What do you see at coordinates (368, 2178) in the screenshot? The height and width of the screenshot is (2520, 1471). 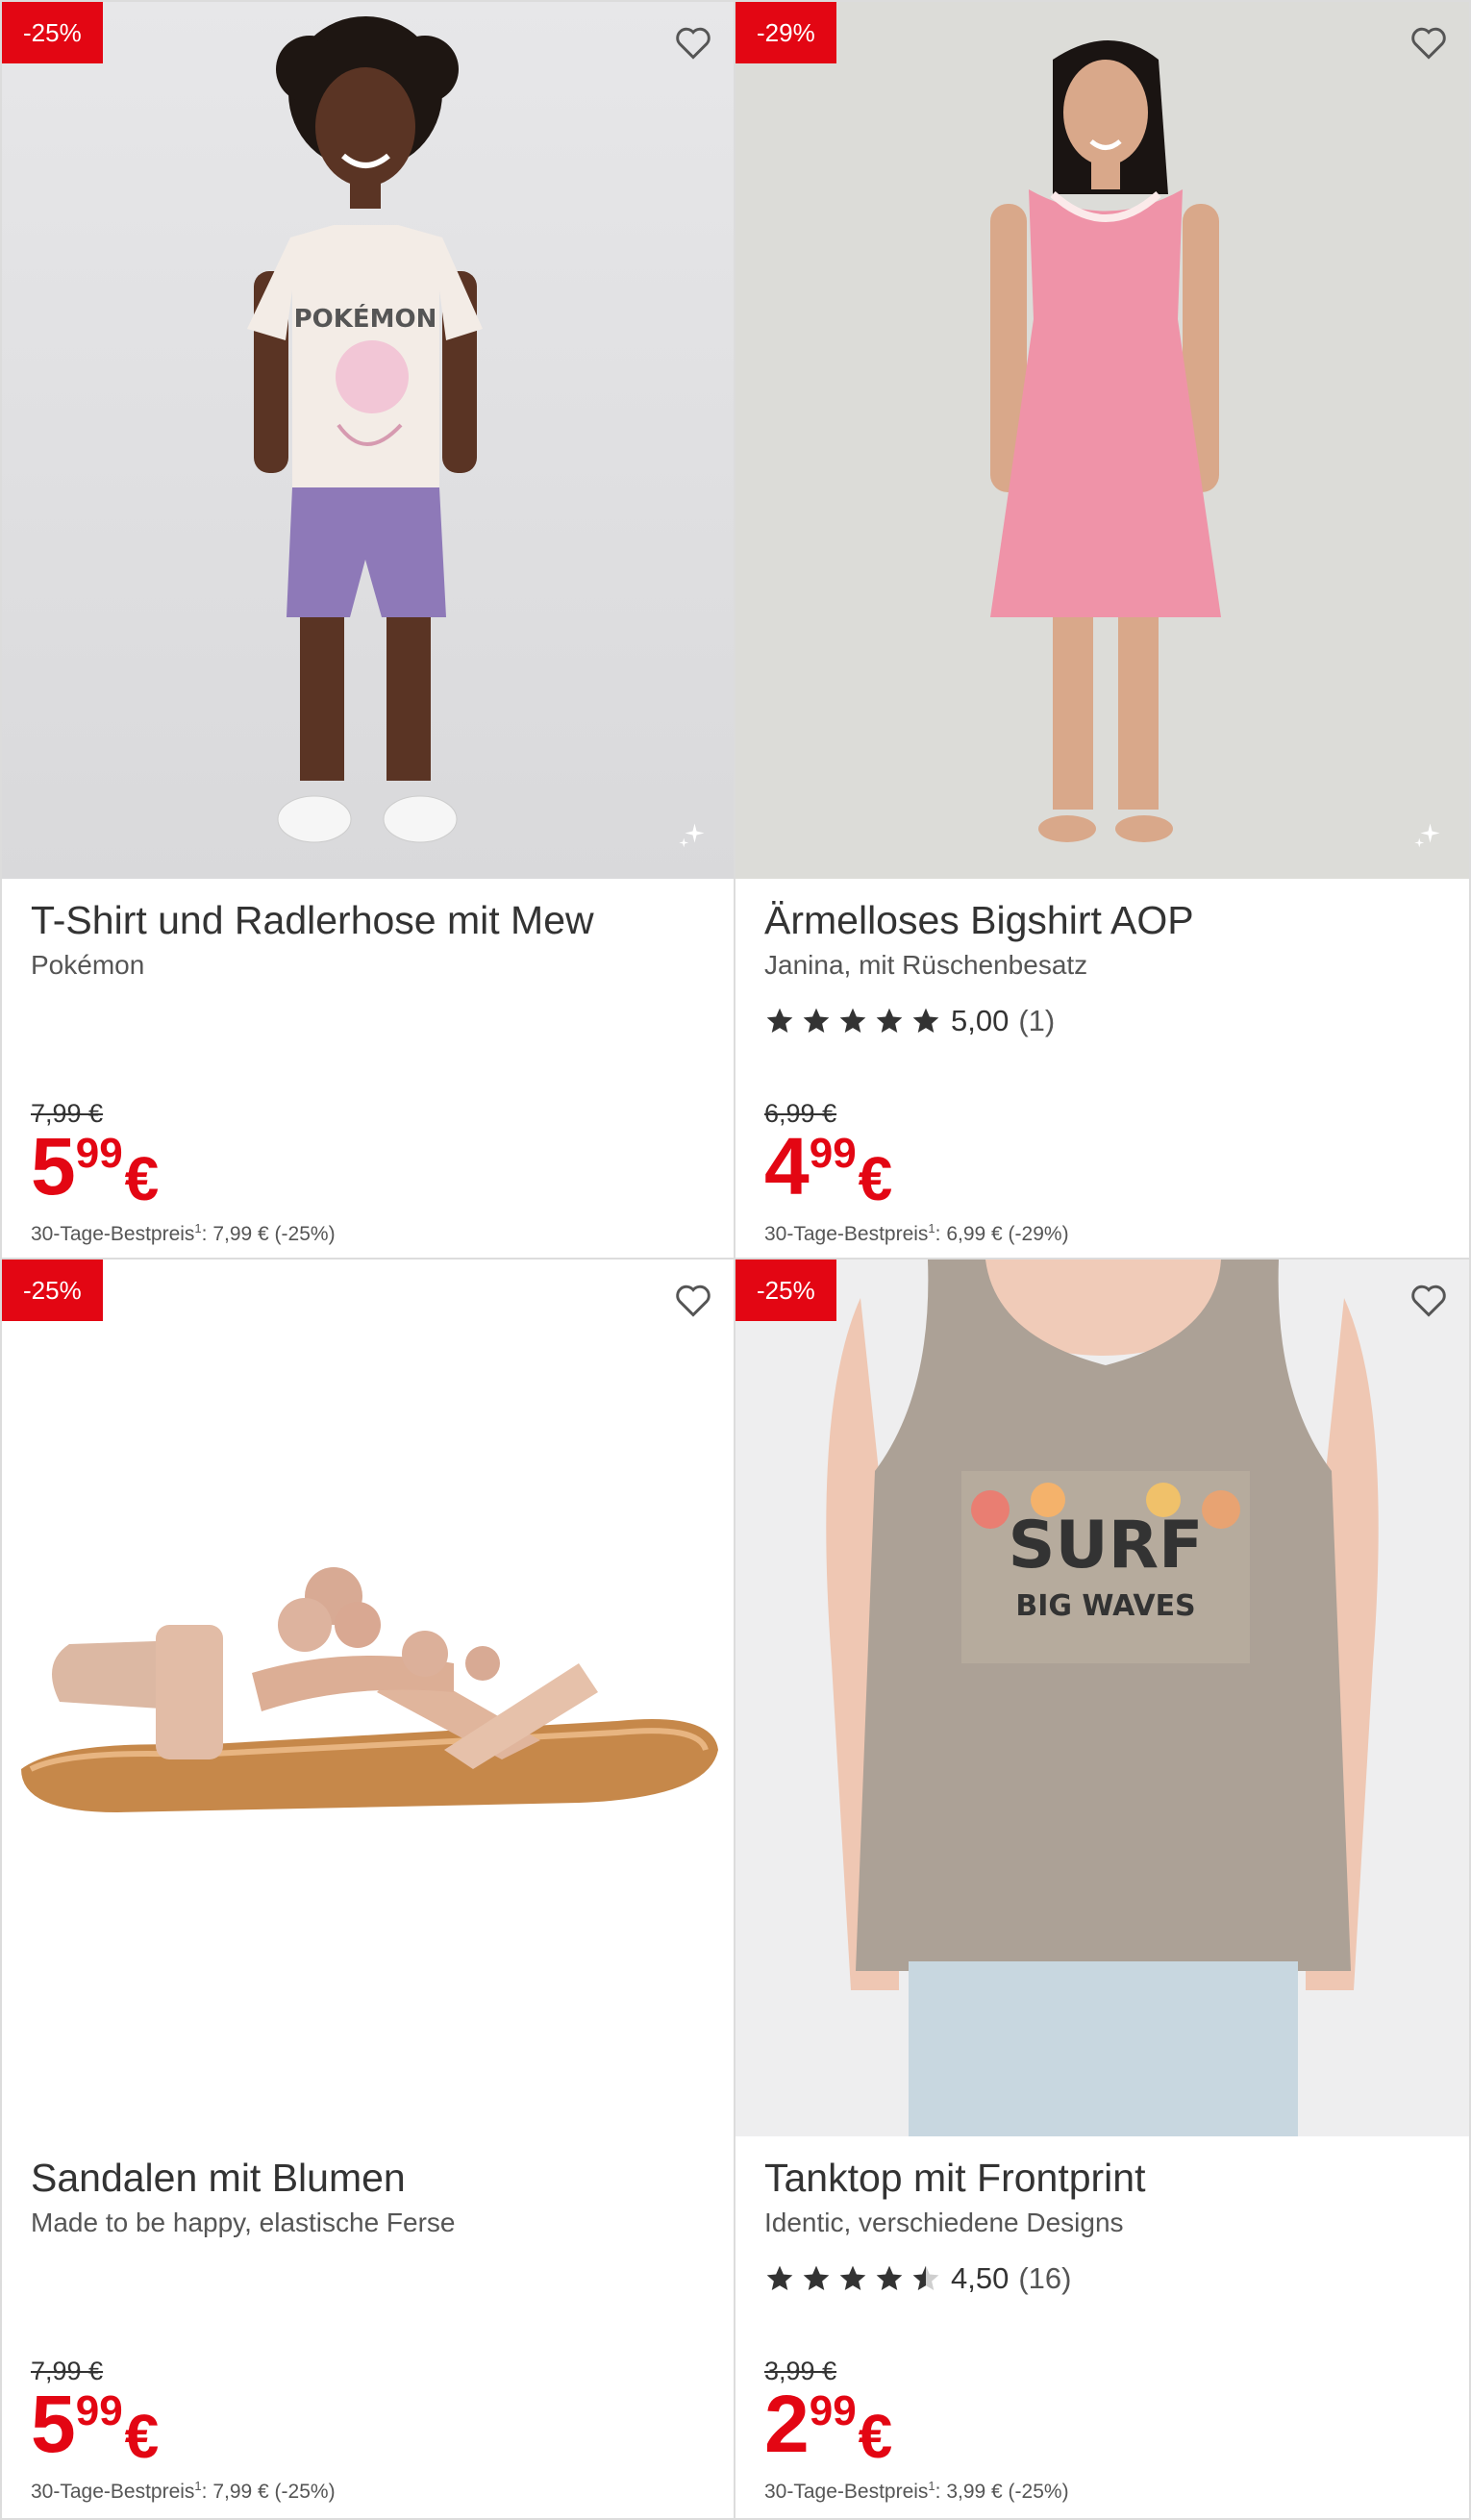 I see `product-title: Sandalen mit Blumen` at bounding box center [368, 2178].